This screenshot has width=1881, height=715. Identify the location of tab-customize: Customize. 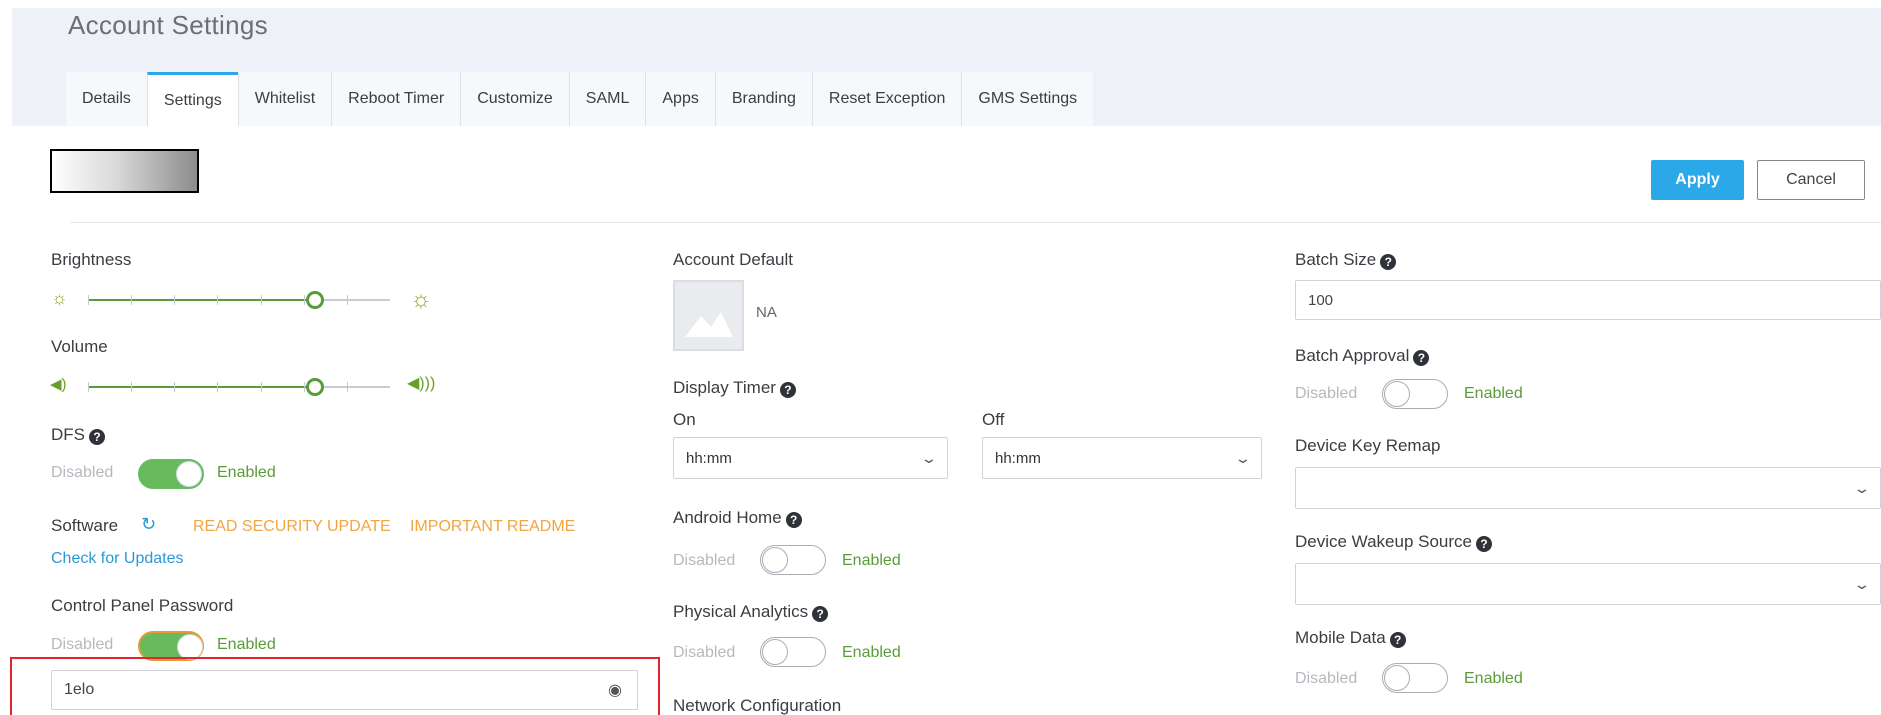
(514, 99).